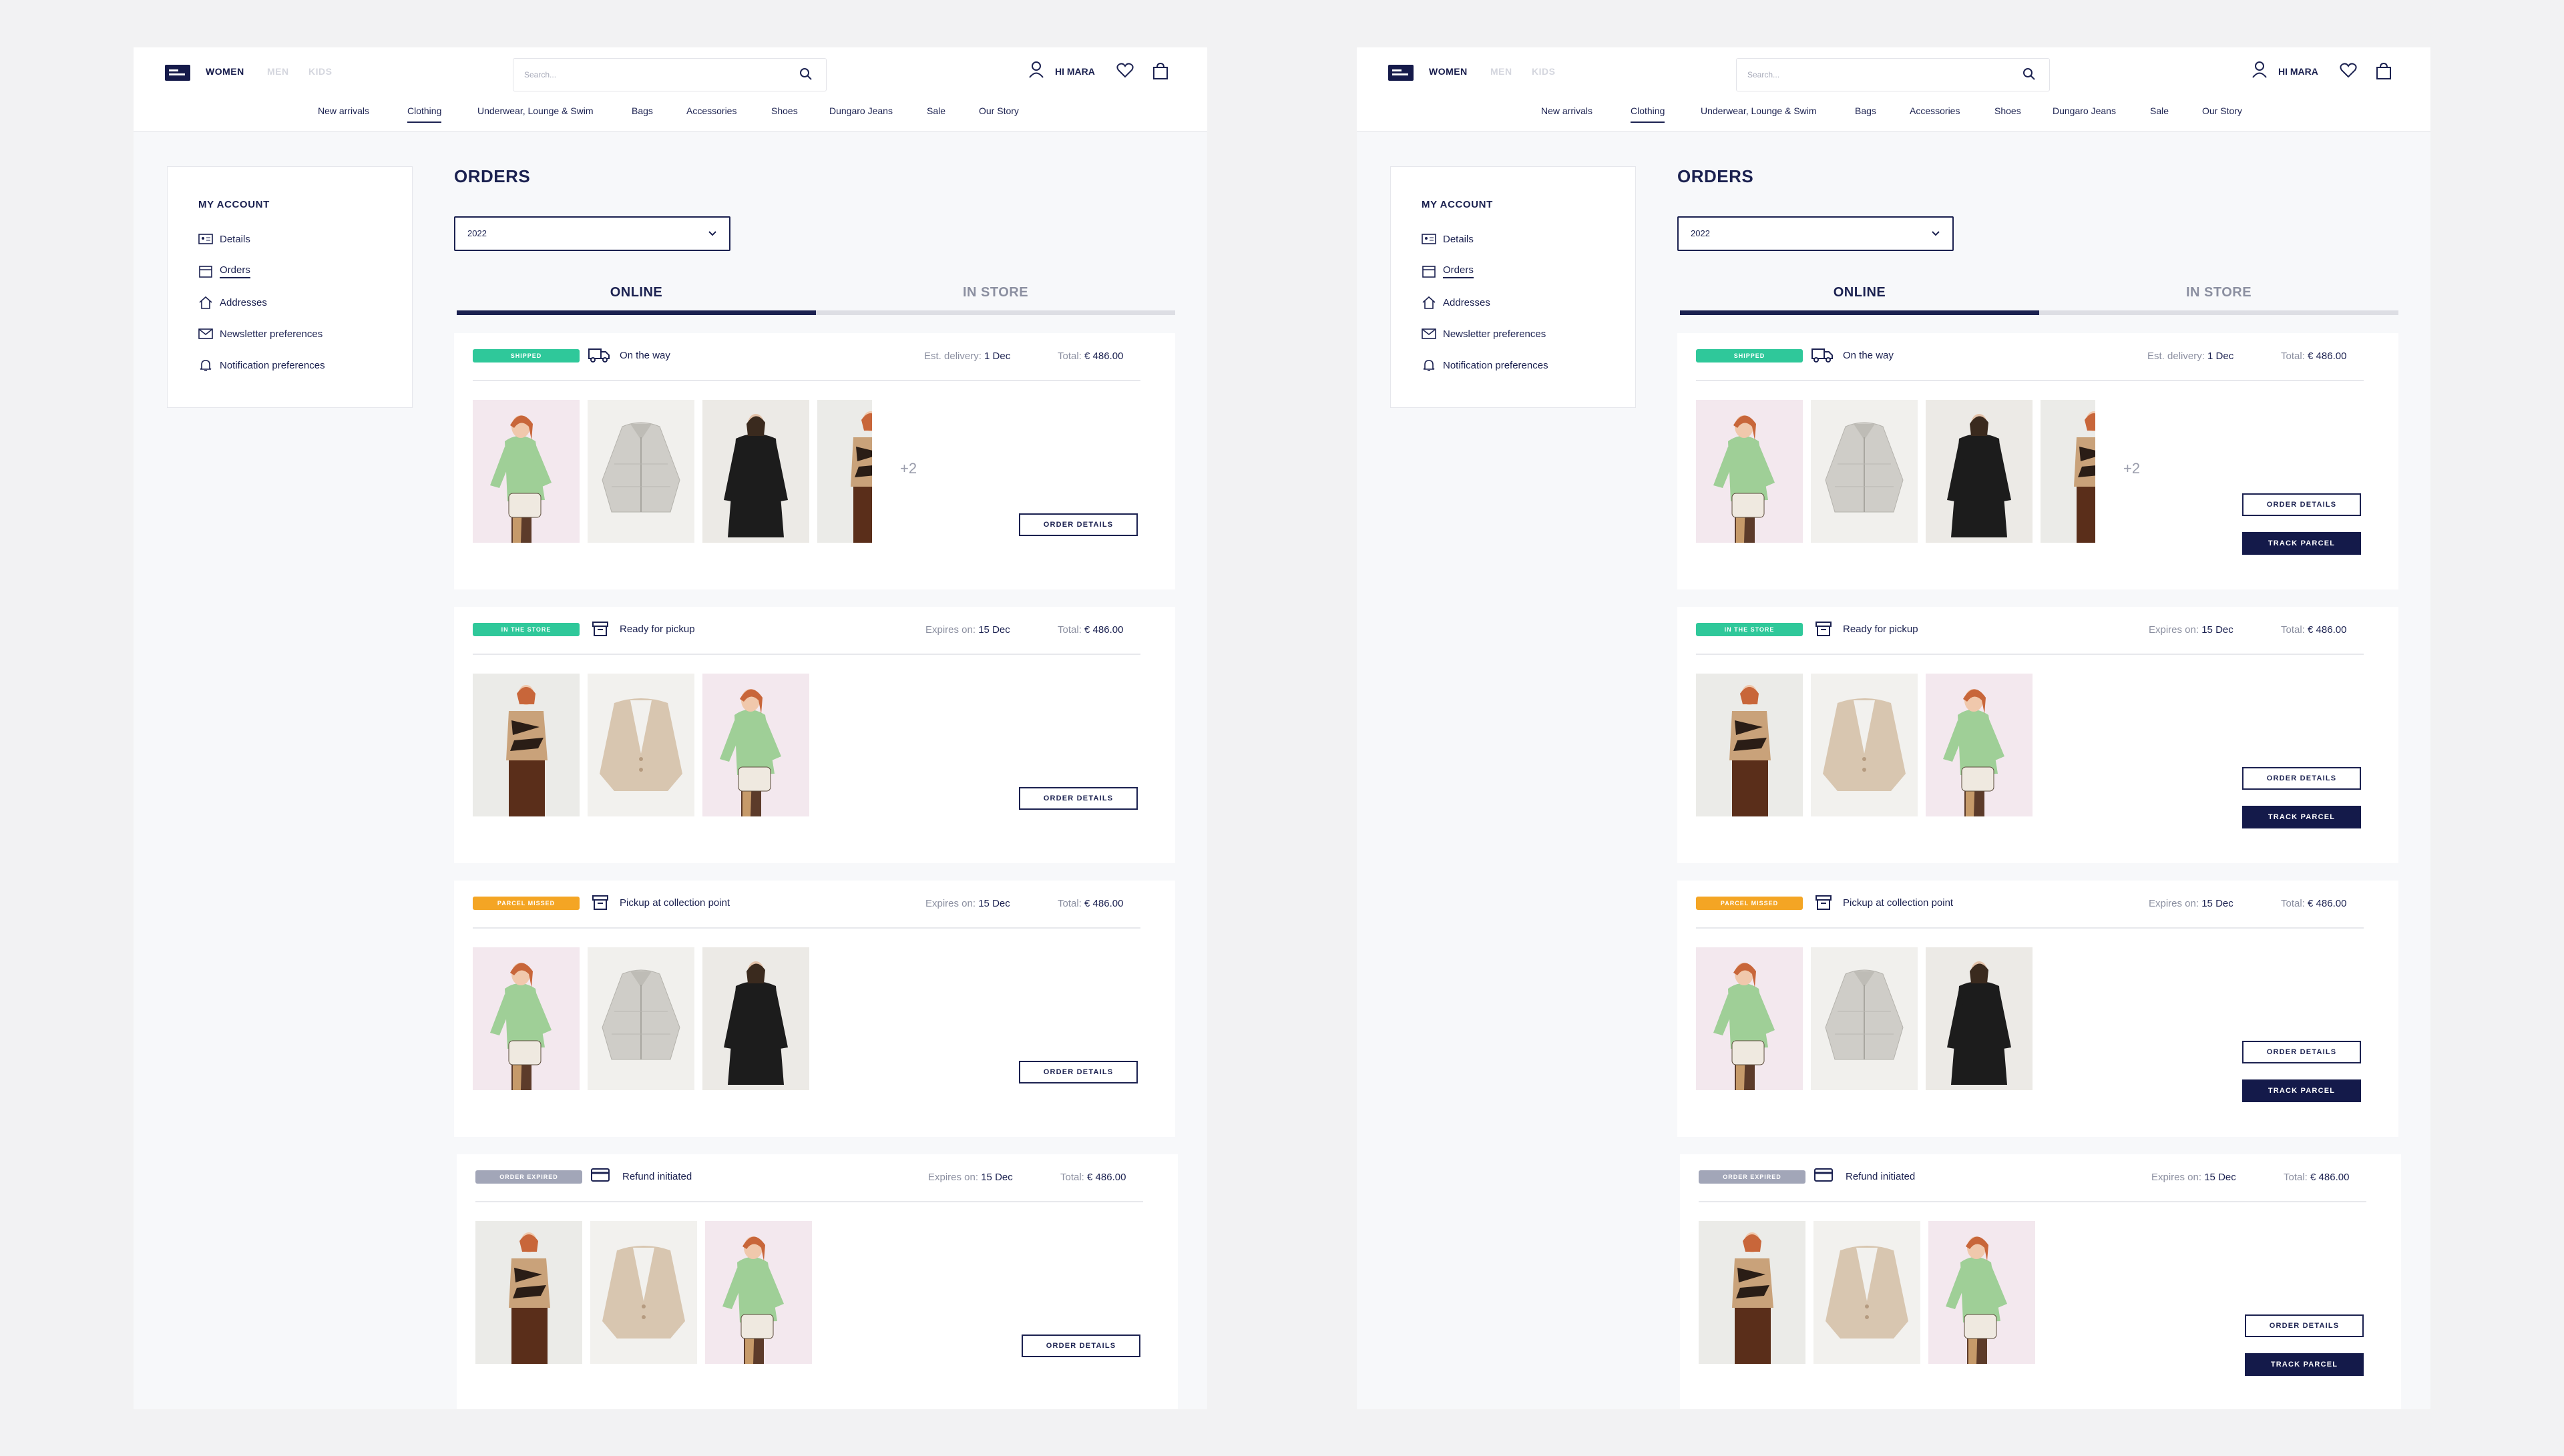 This screenshot has width=2564, height=1456. What do you see at coordinates (1459, 271) in the screenshot?
I see `account-item-label: Orders` at bounding box center [1459, 271].